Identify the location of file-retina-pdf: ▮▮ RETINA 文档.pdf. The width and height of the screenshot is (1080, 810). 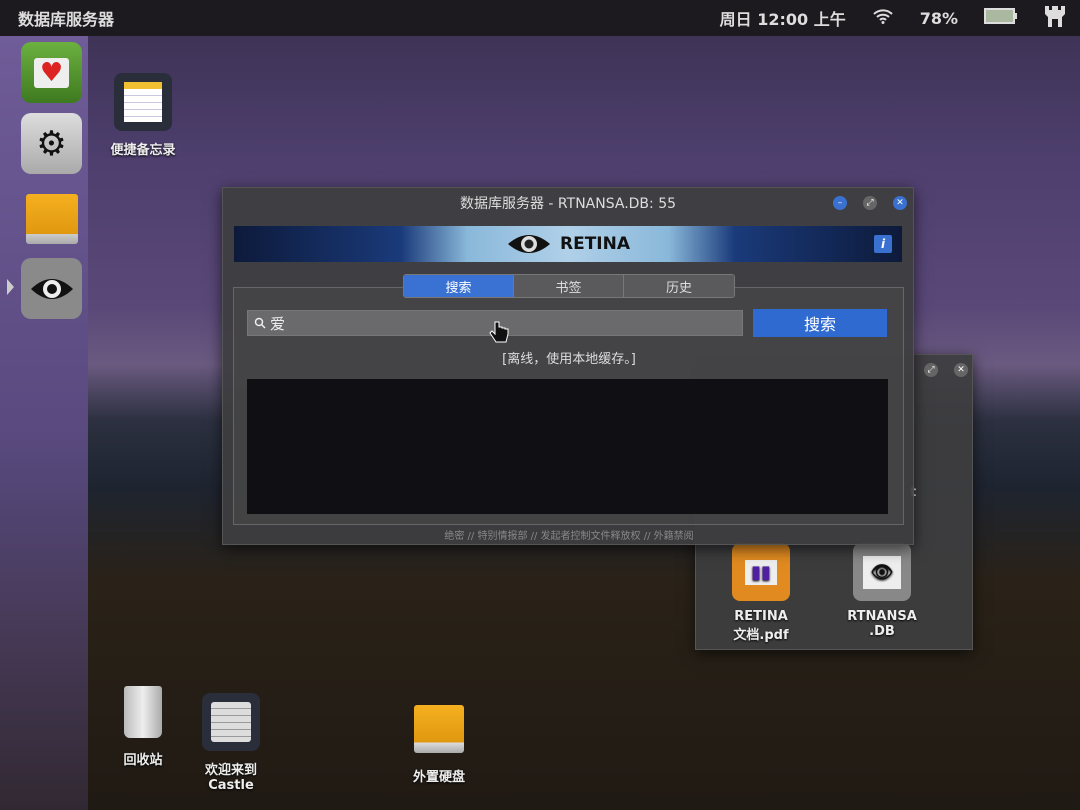
(761, 593).